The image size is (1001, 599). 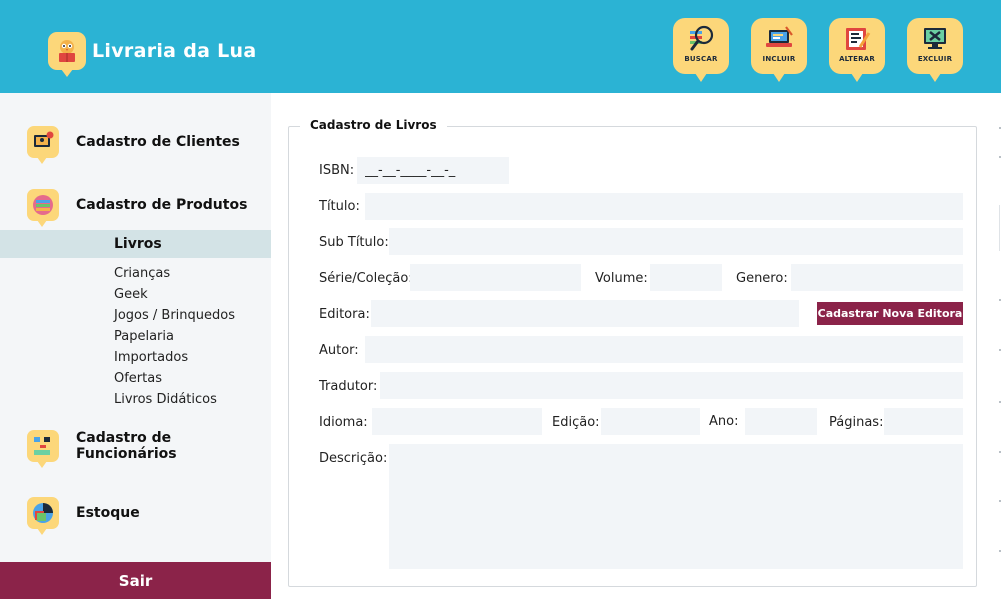 I want to click on sidebar-subitem-livros: Livros, so click(x=138, y=244).